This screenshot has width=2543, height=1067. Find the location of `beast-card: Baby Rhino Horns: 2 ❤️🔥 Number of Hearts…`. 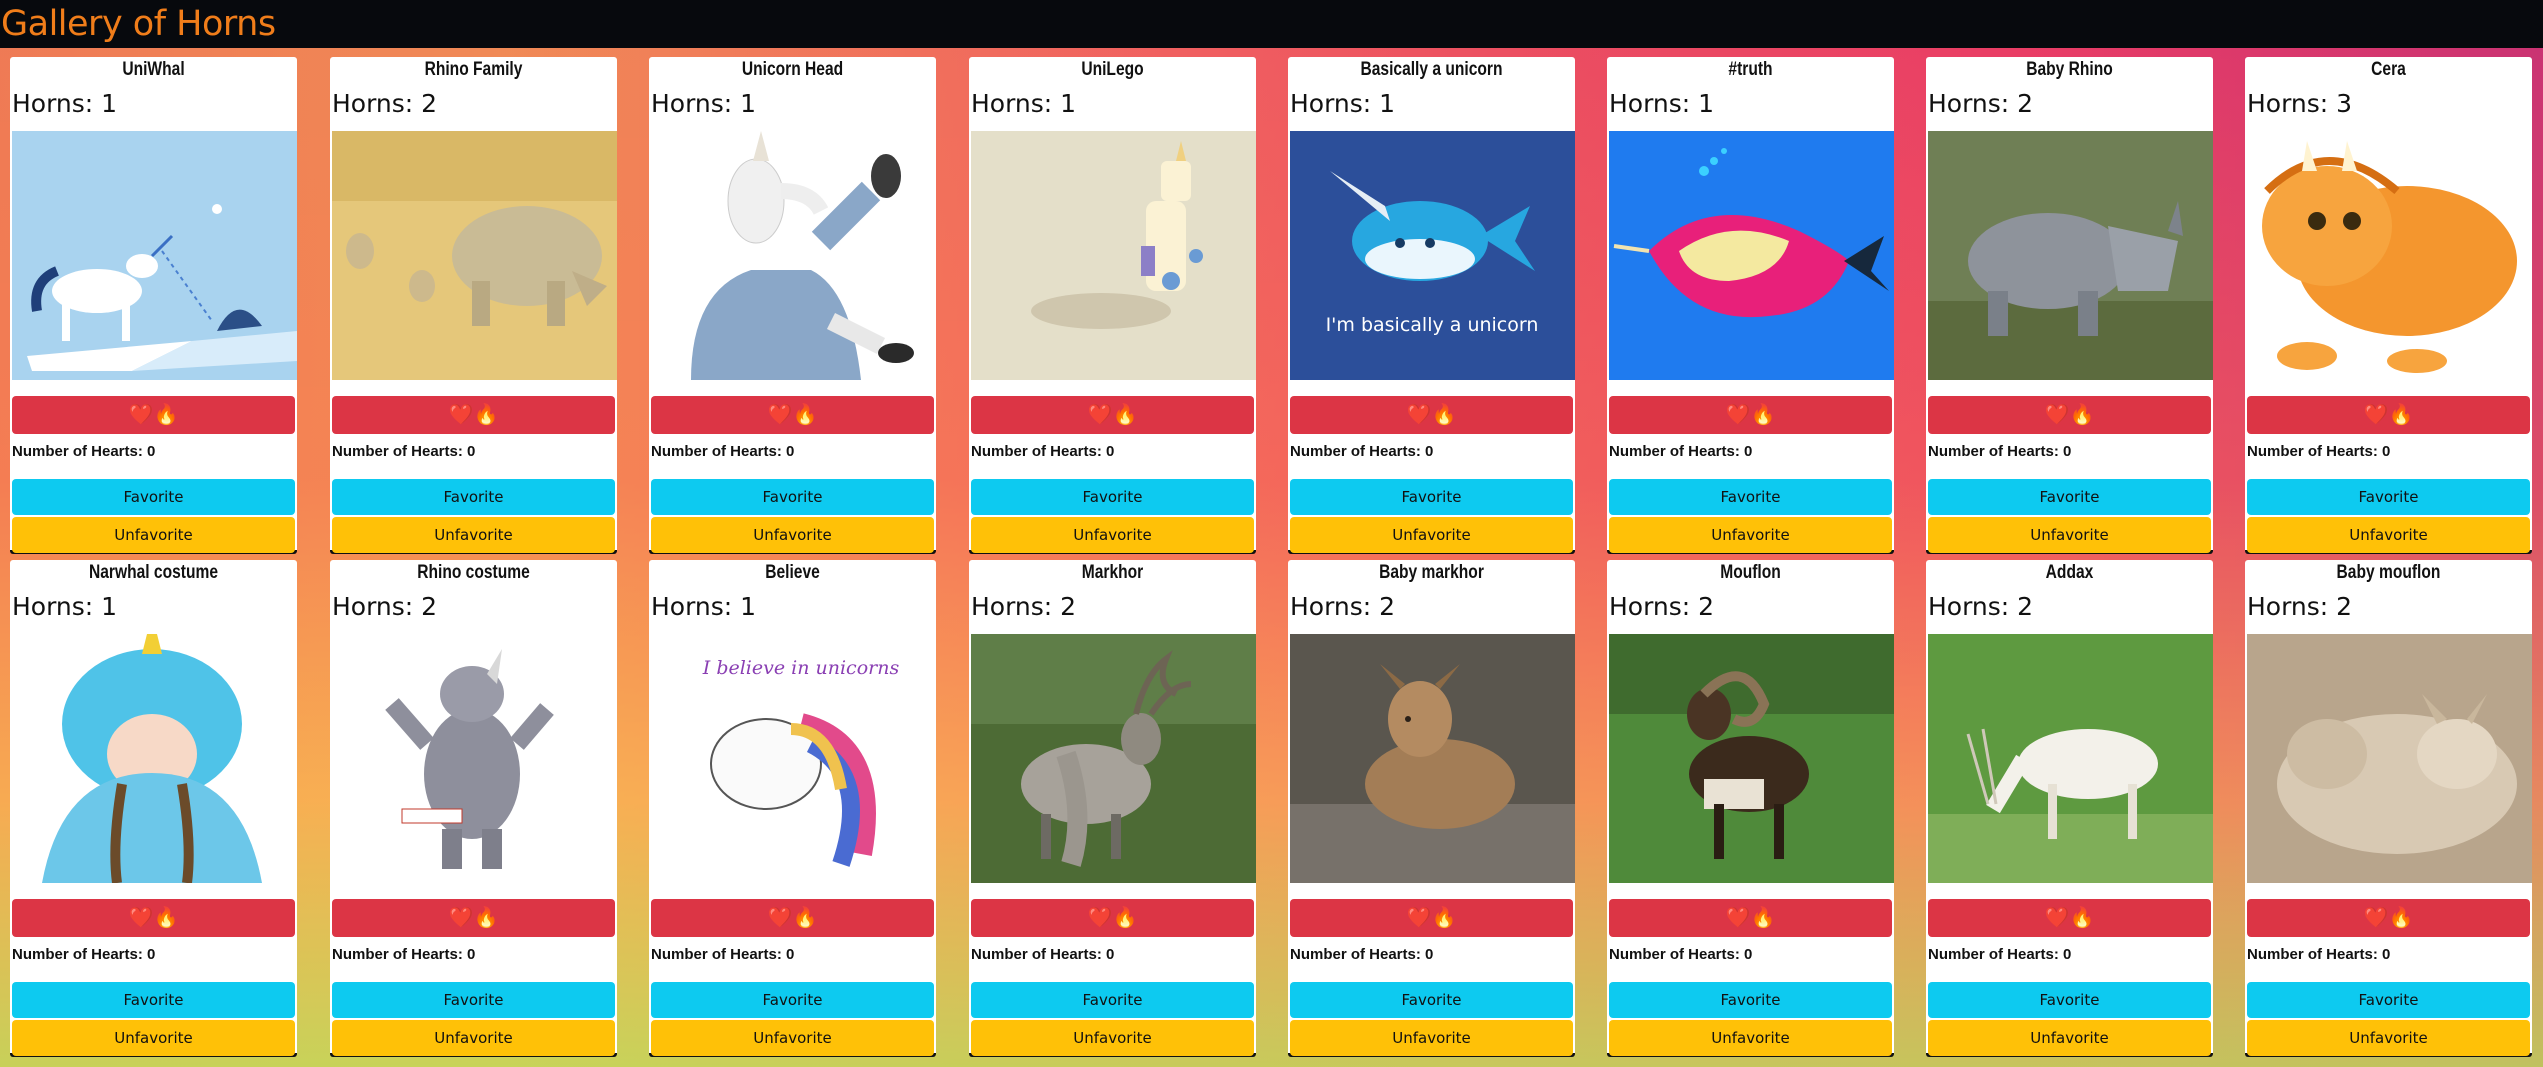

beast-card: Baby Rhino Horns: 2 ❤️🔥 Number of Hearts… is located at coordinates (2069, 305).